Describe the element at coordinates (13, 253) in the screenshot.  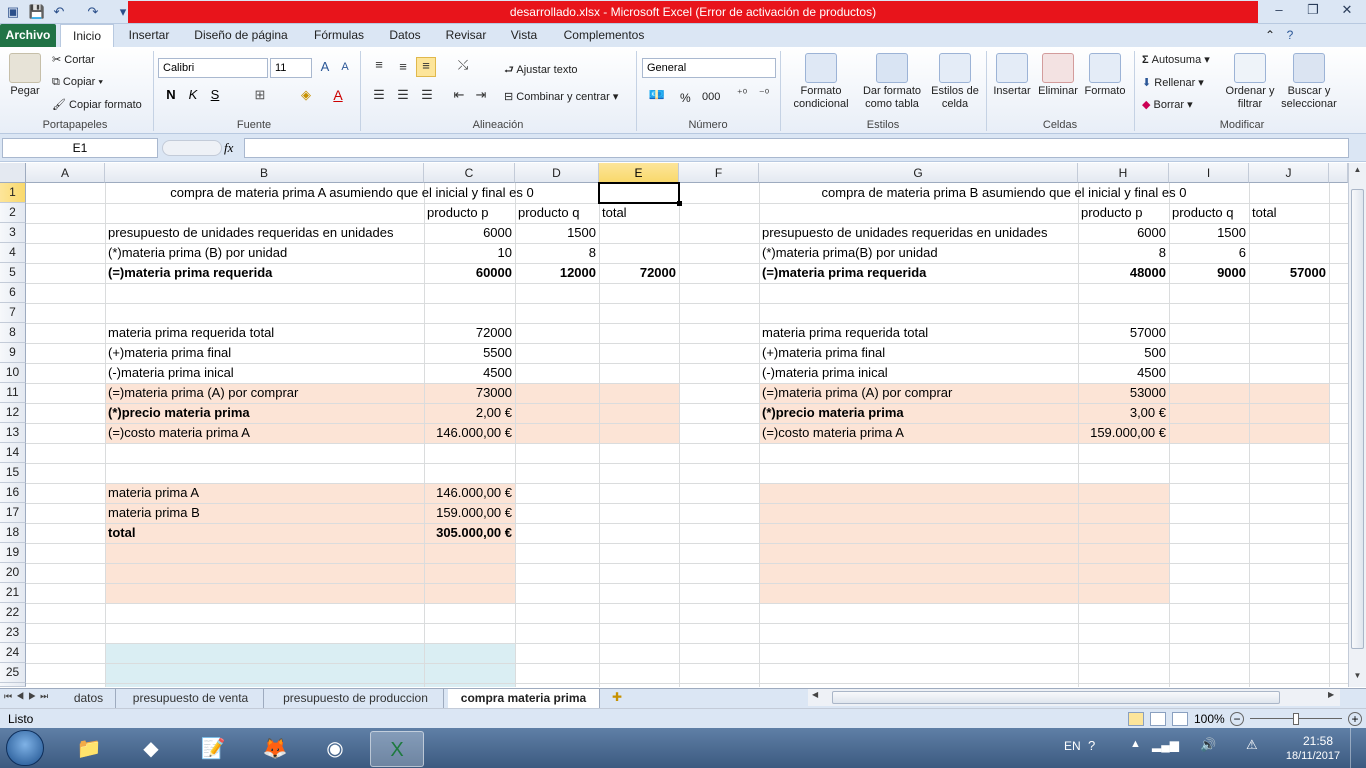
I see `row-header: 4` at that location.